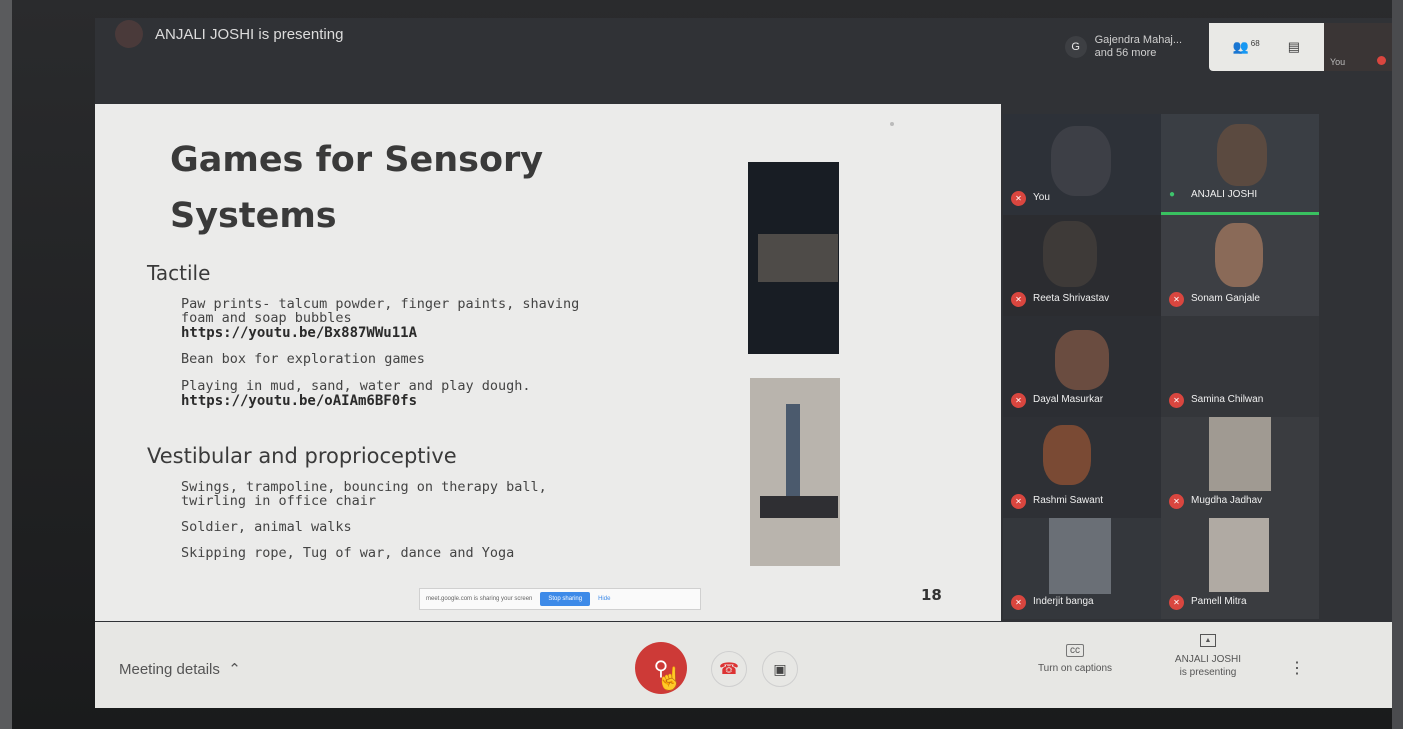  Describe the element at coordinates (931, 595) in the screenshot. I see `slide-page-number: 18` at that location.